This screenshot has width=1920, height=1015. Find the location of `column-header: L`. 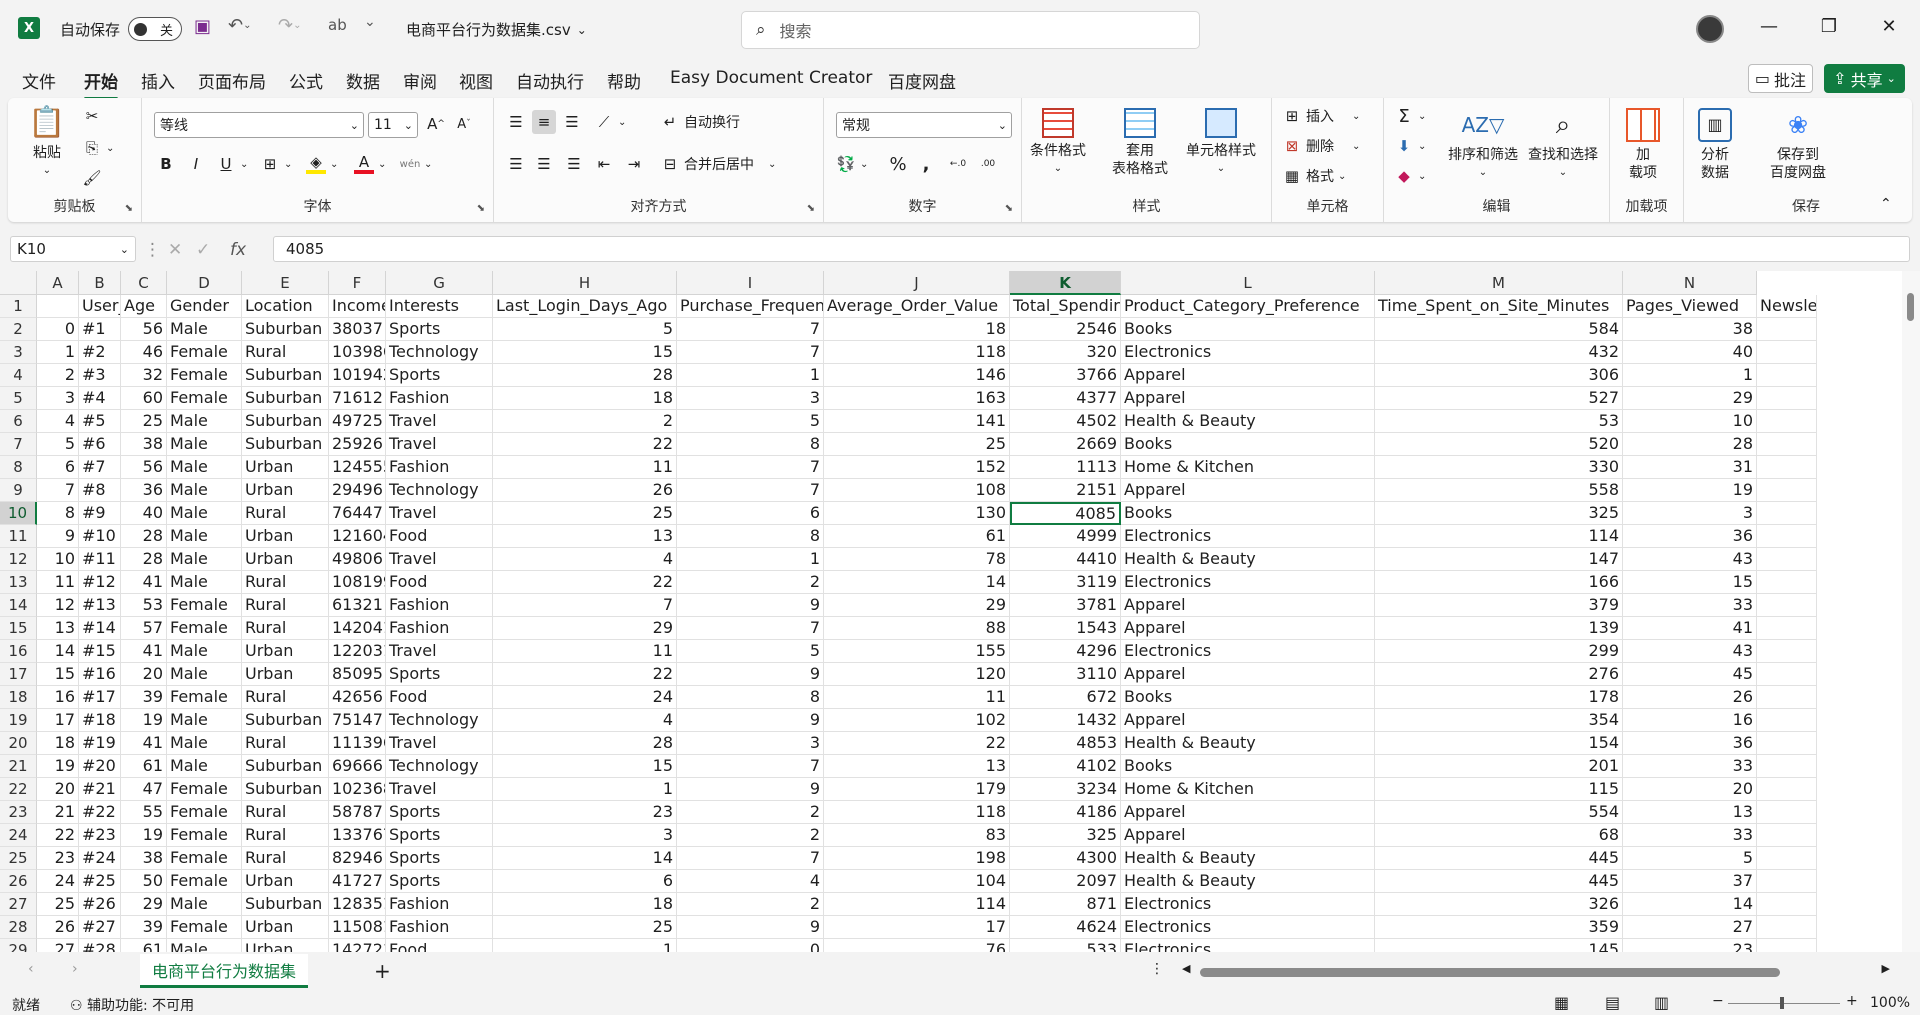

column-header: L is located at coordinates (1248, 283).